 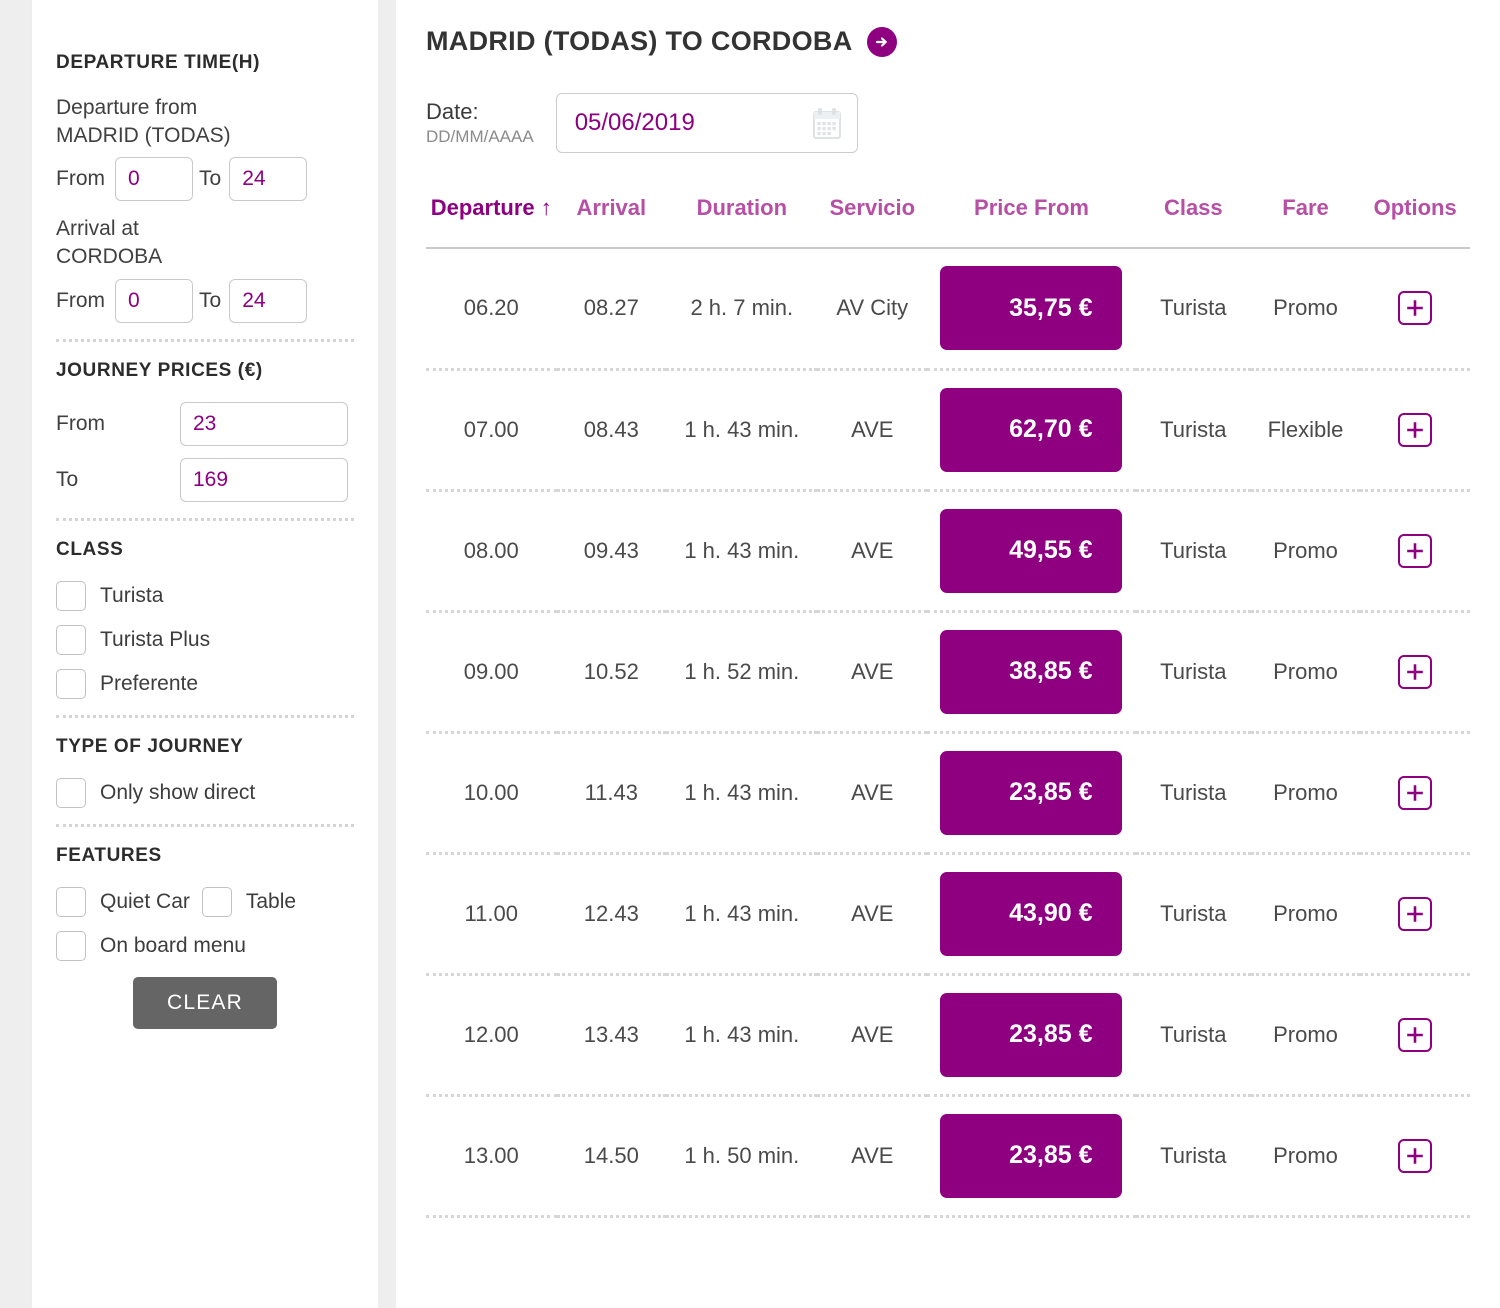 What do you see at coordinates (205, 945) in the screenshot?
I see `feature-option-on-board-menu: On board menu` at bounding box center [205, 945].